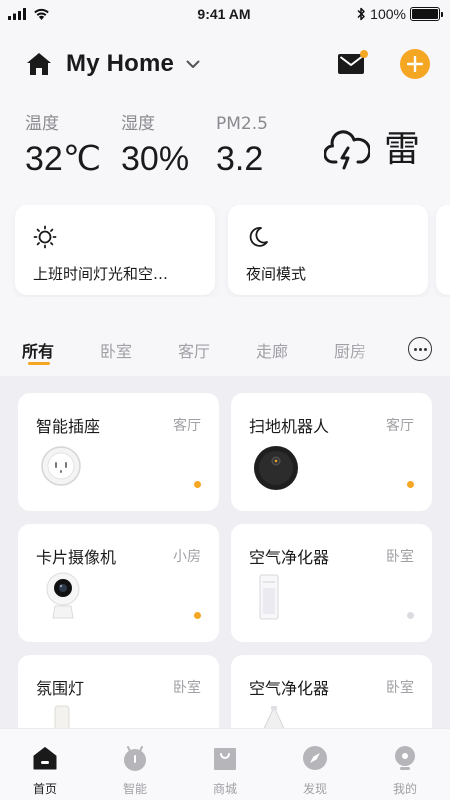  What do you see at coordinates (361, 14) in the screenshot?
I see `bluetooth-icon` at bounding box center [361, 14].